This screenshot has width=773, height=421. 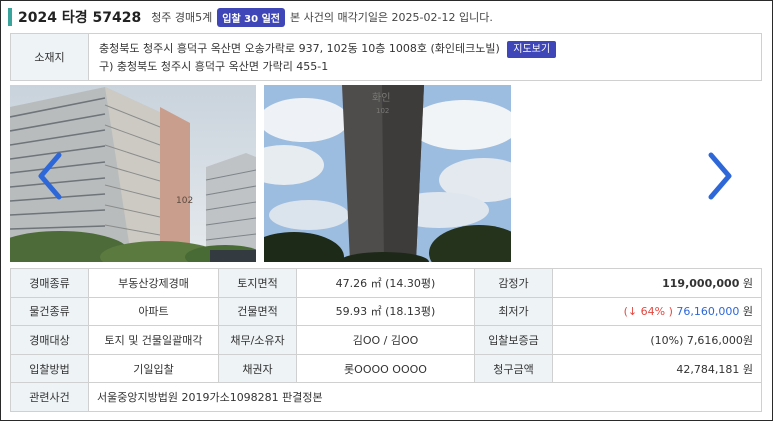 I want to click on location-label: 소재지, so click(x=50, y=57).